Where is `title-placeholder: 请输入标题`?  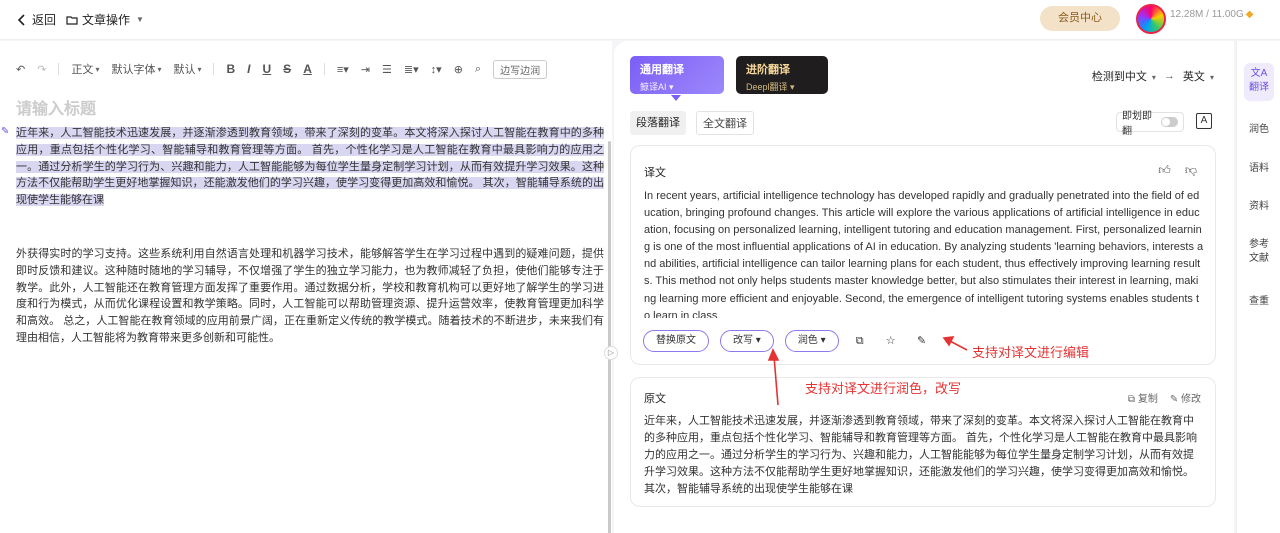 title-placeholder: 请输入标题 is located at coordinates (56, 107).